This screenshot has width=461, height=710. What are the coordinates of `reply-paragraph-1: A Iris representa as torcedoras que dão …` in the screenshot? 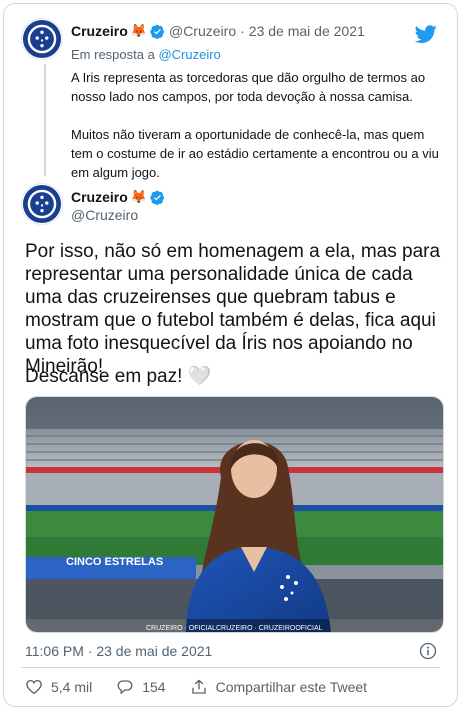 It's located at (248, 87).